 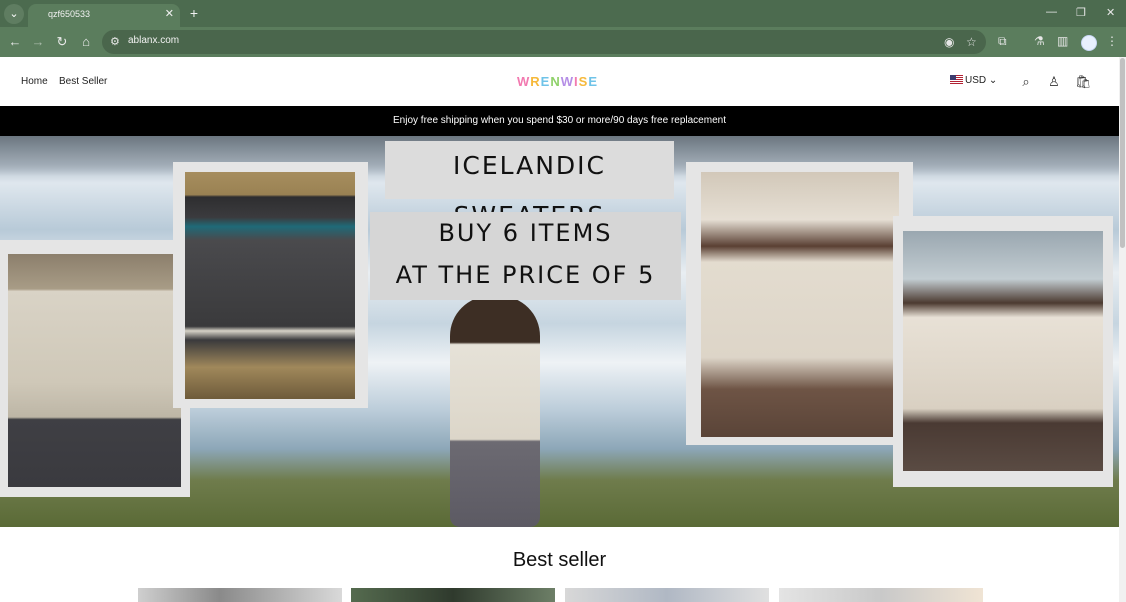 I want to click on cart-icon: 🛍, so click(x=1083, y=82).